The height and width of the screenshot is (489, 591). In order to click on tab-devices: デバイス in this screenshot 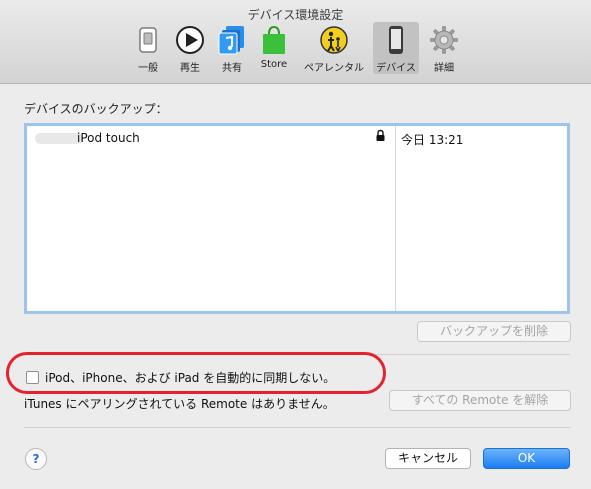, I will do `click(396, 48)`.